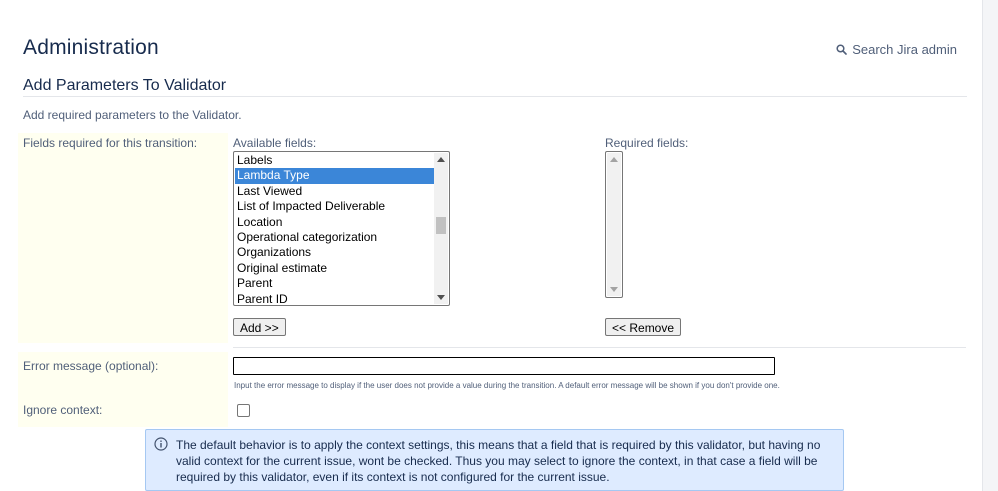  What do you see at coordinates (990, 245) in the screenshot?
I see `page-scrollbar` at bounding box center [990, 245].